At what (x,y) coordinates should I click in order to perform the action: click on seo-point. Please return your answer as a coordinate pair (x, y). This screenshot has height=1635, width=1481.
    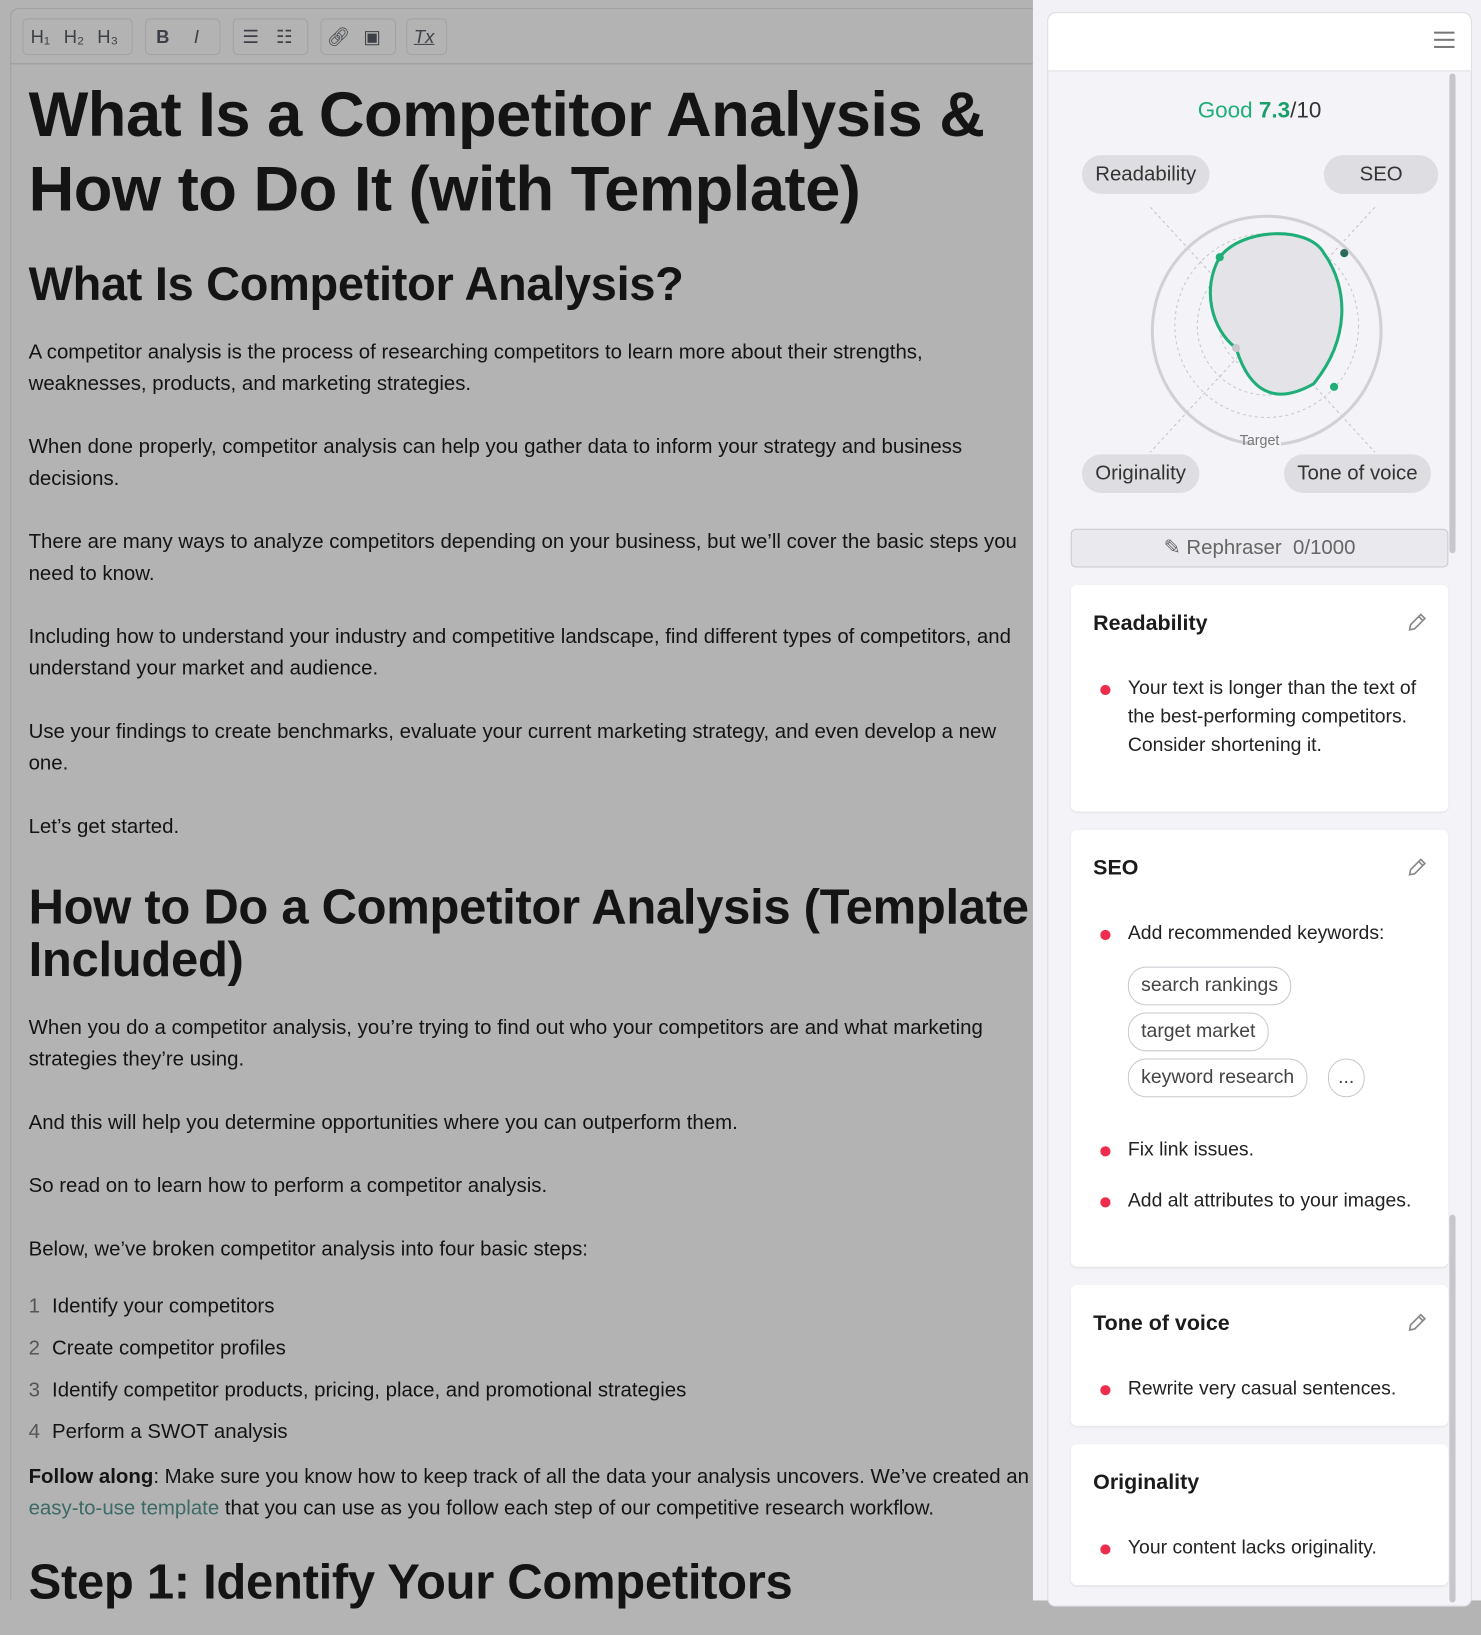
    Looking at the image, I should click on (1344, 253).